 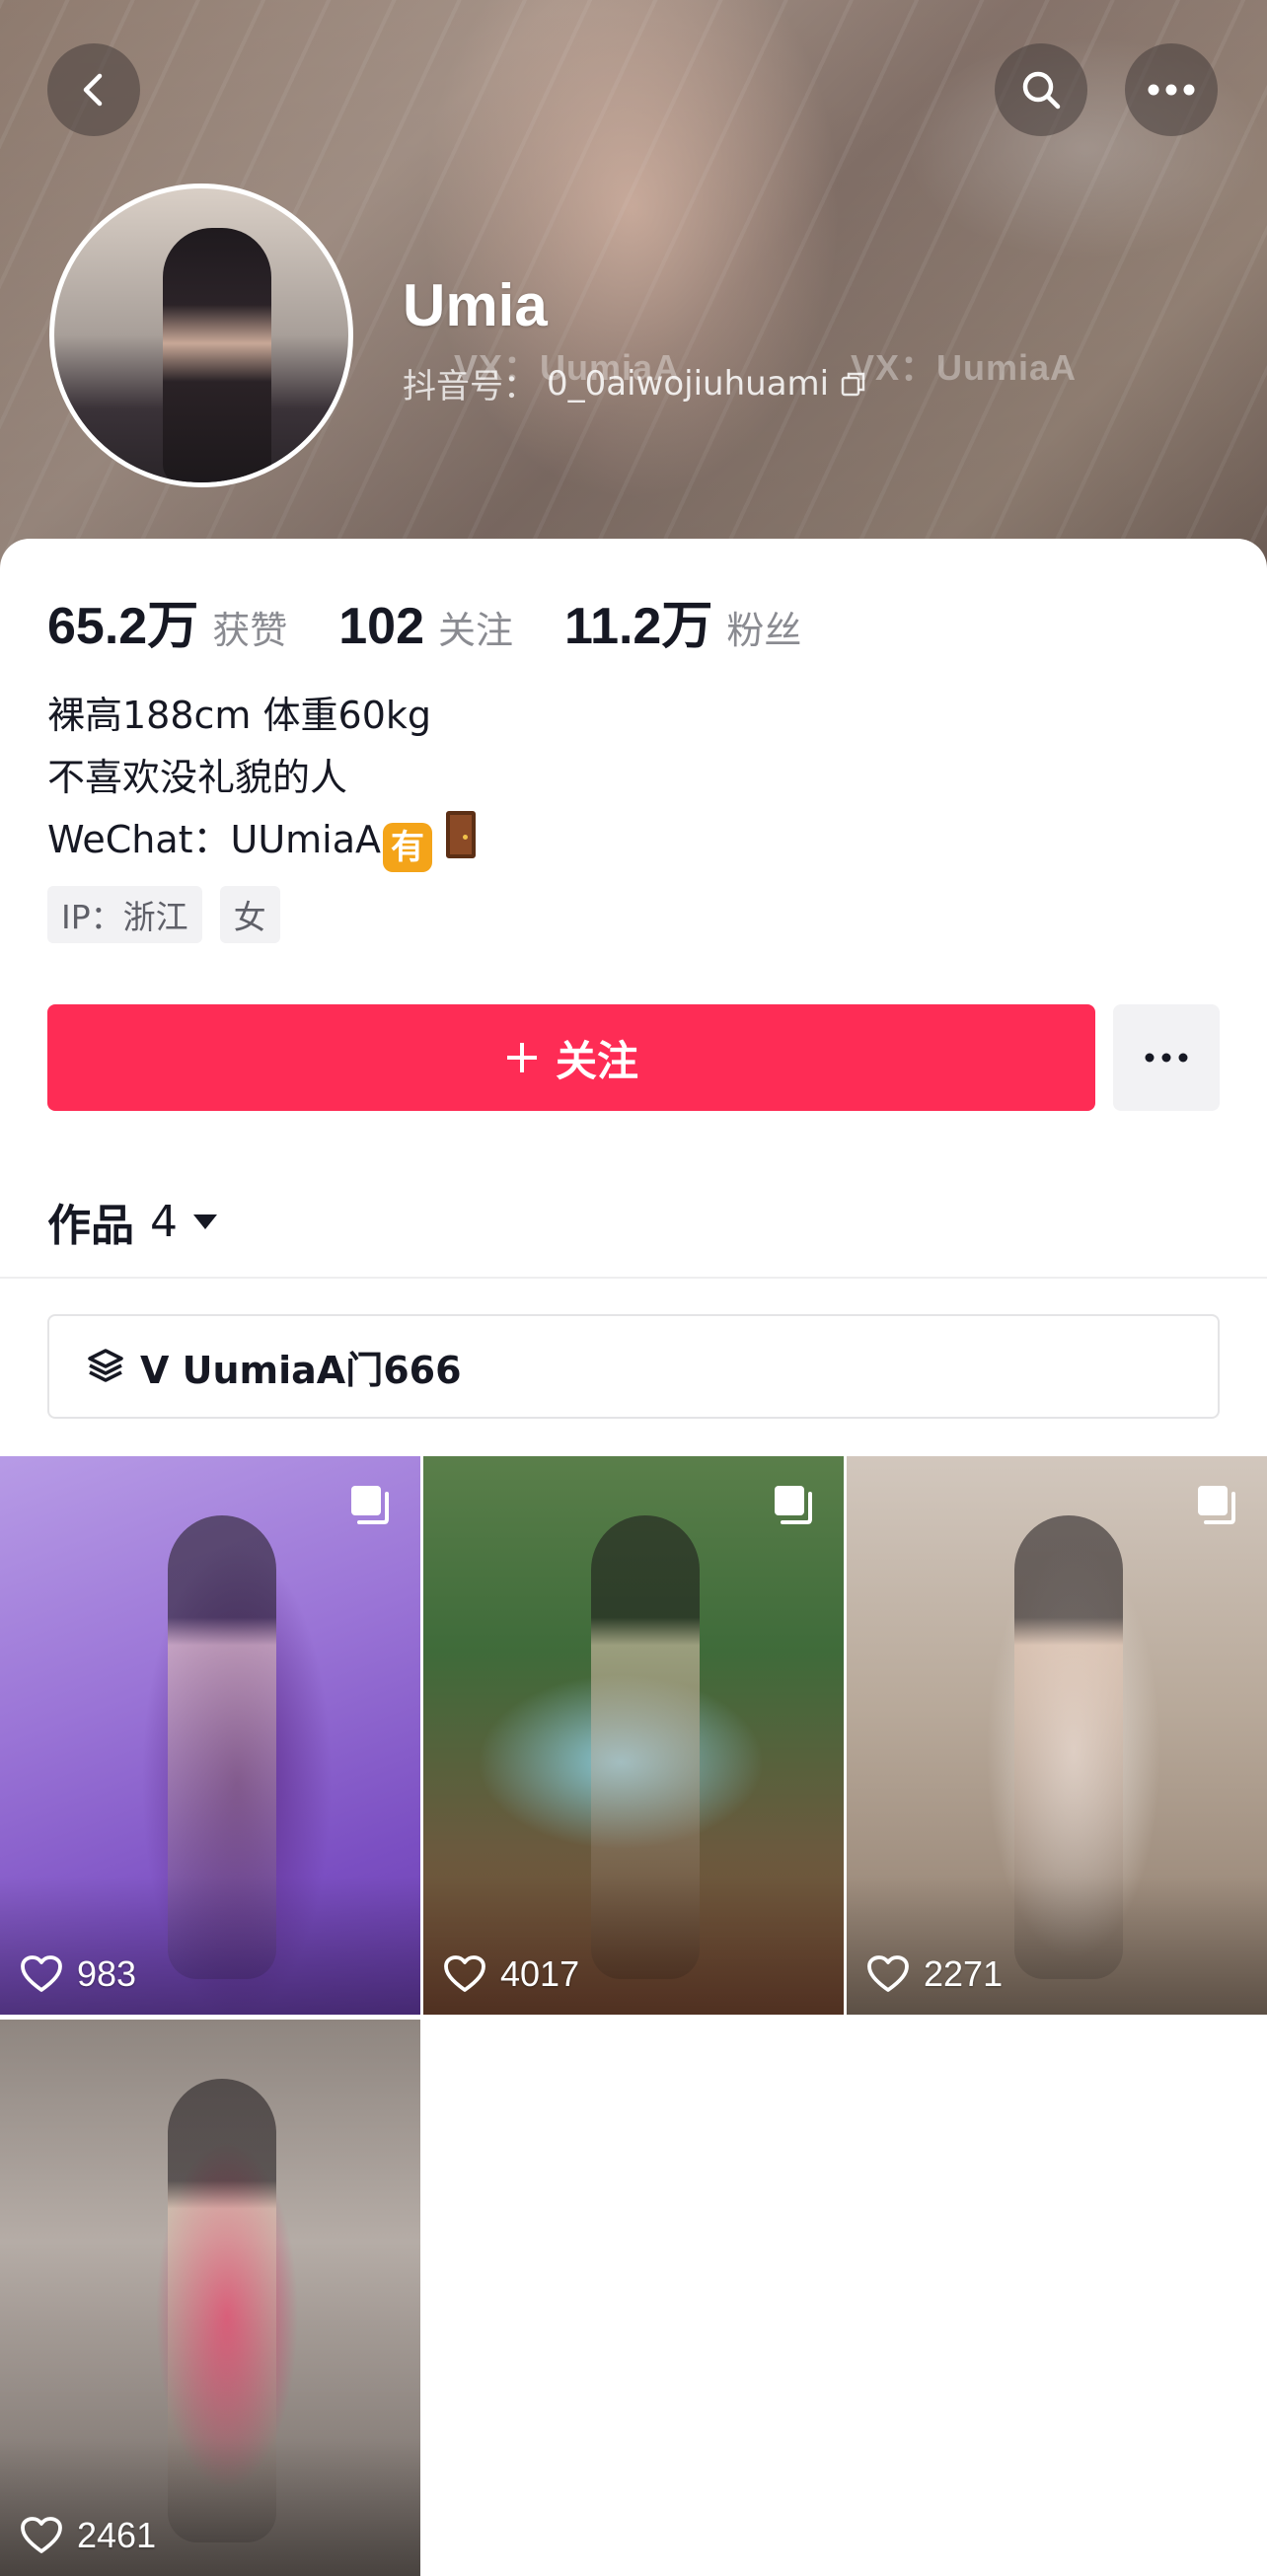 I want to click on stat-likes: 65.2万 获赞, so click(x=167, y=621).